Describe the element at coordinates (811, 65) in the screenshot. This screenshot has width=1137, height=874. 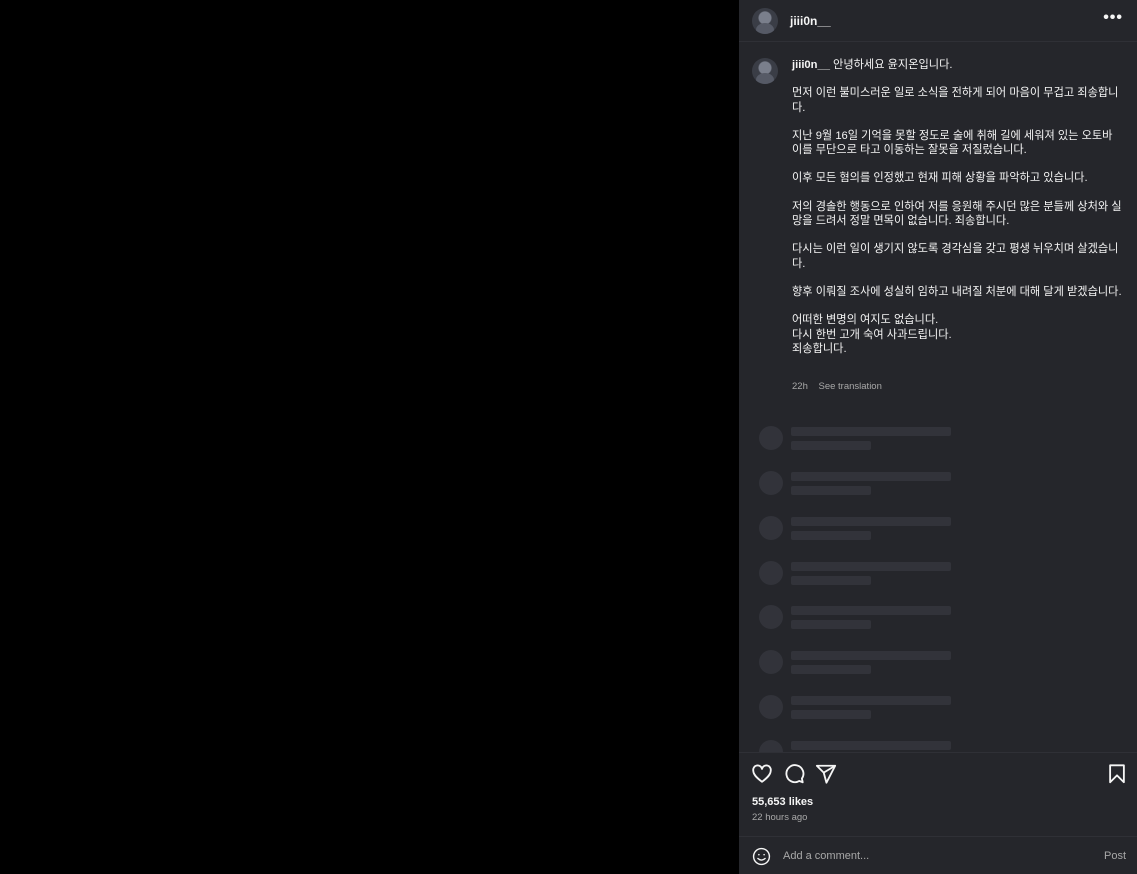
I see `caption-username: jiii0n__` at that location.